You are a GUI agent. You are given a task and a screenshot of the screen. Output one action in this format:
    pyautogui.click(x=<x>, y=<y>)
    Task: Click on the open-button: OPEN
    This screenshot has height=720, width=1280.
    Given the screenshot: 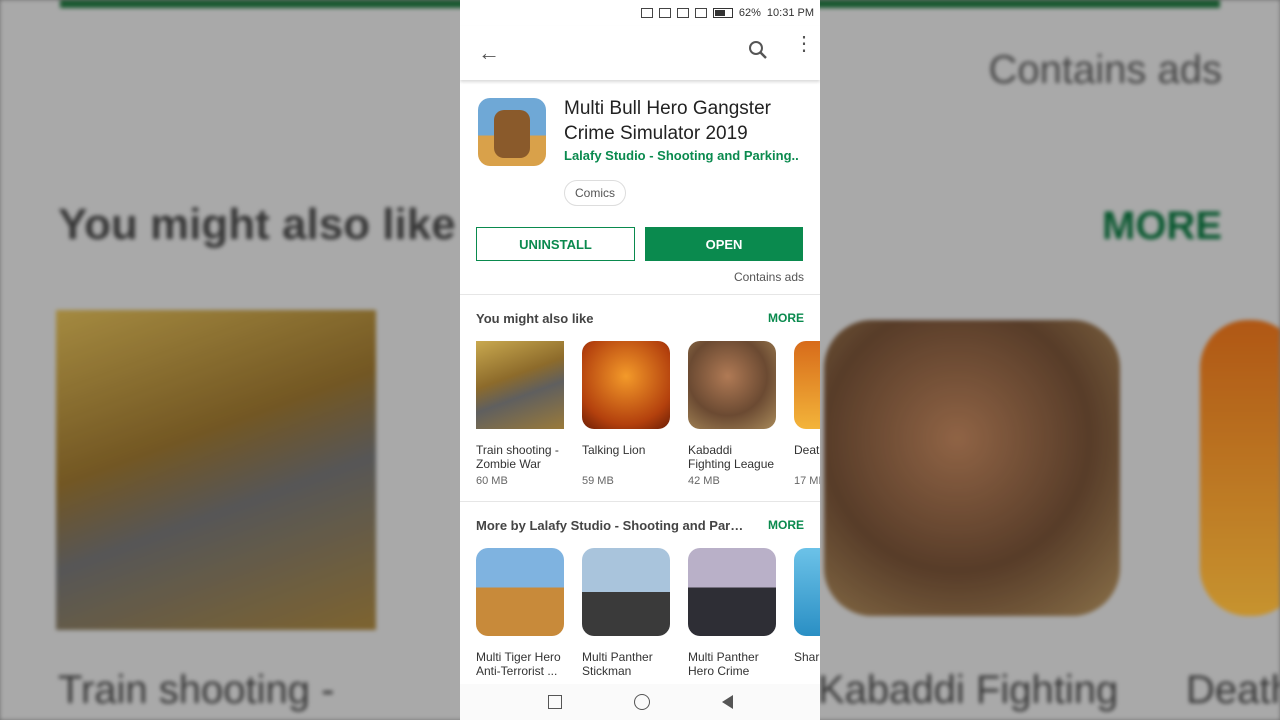 What is the action you would take?
    pyautogui.click(x=724, y=244)
    